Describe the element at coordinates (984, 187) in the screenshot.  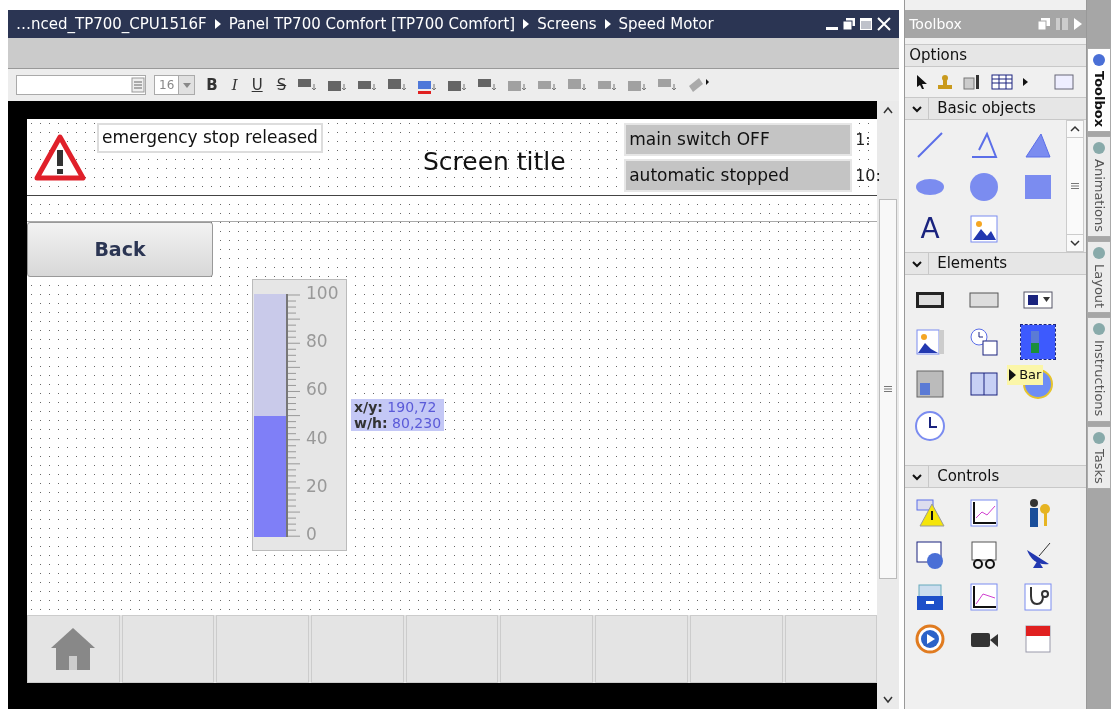
I see `circle-icon` at that location.